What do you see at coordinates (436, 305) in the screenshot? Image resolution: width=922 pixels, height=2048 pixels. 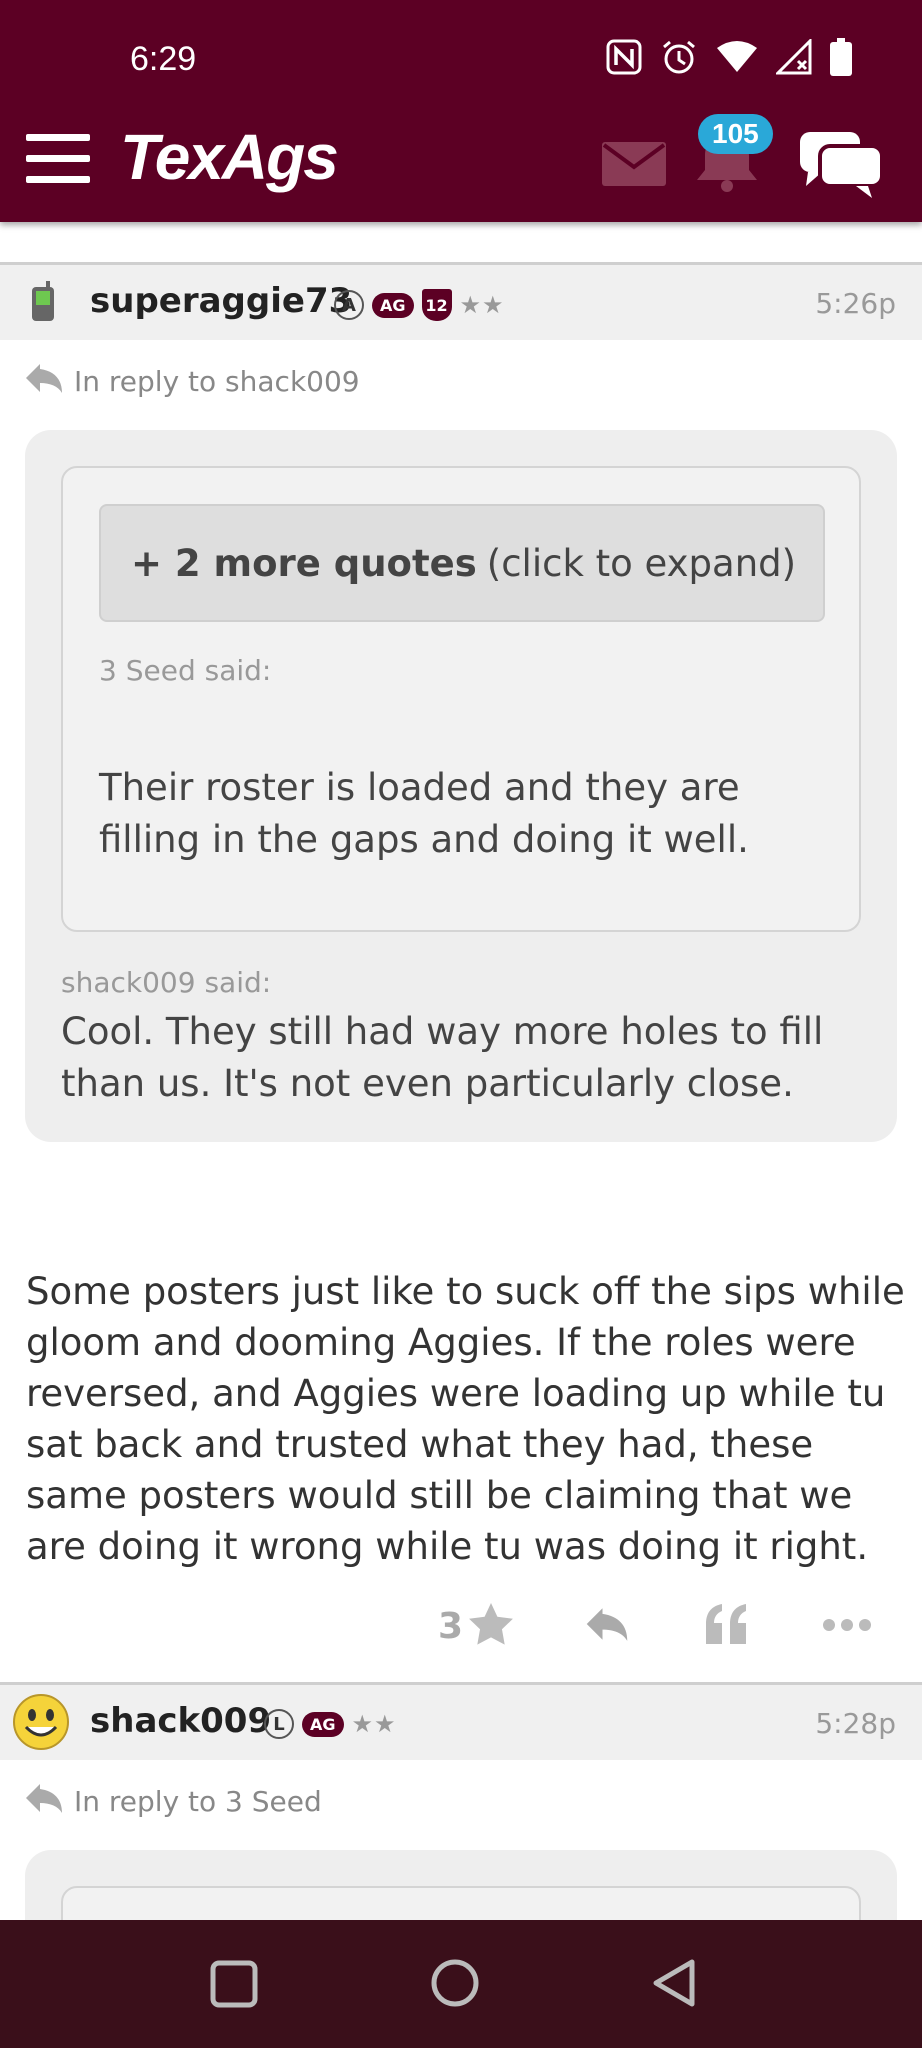 I see `badge-12: 12` at bounding box center [436, 305].